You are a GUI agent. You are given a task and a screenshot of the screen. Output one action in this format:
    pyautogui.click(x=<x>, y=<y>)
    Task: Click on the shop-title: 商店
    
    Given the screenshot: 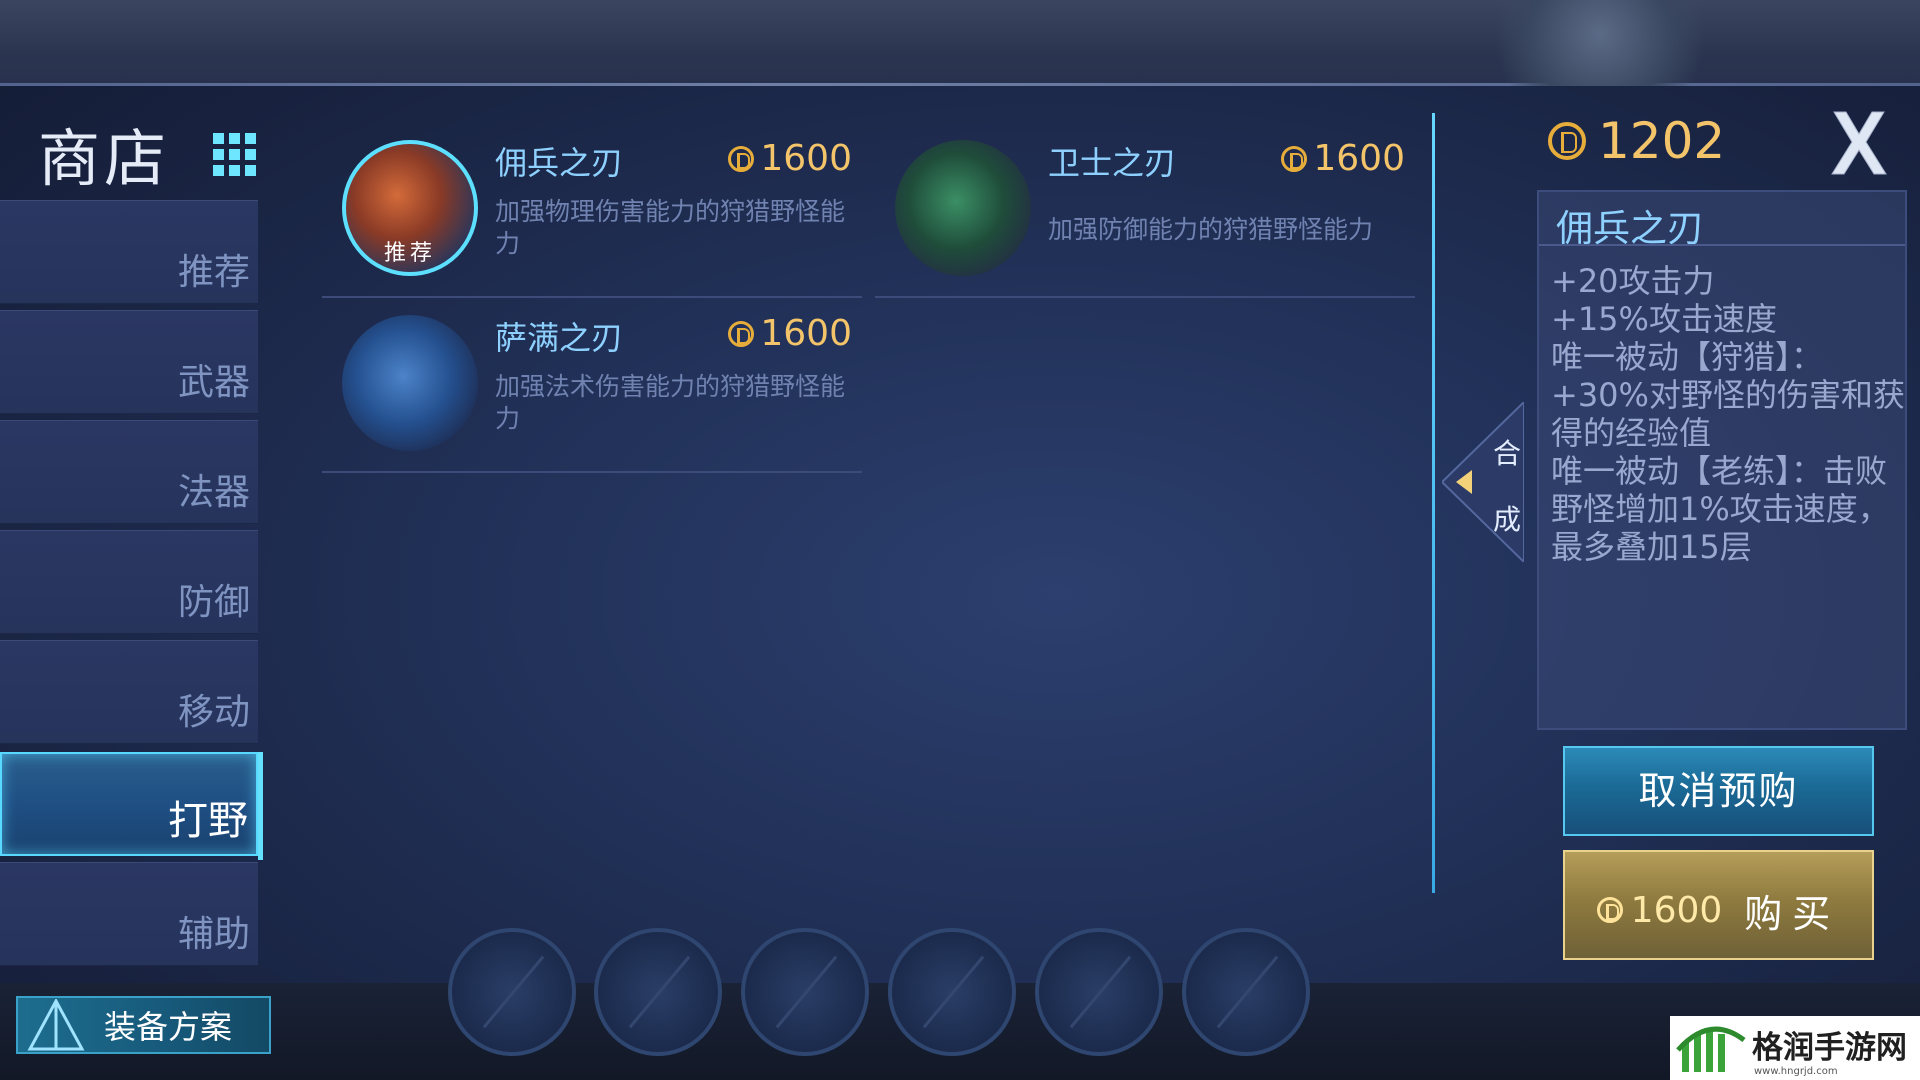 What is the action you would take?
    pyautogui.click(x=104, y=158)
    